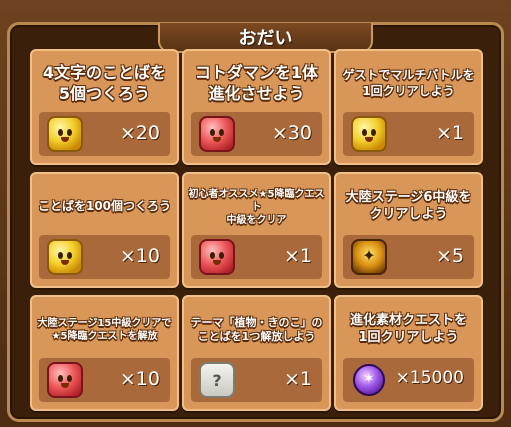 The width and height of the screenshot is (511, 427). I want to click on reward-bar: ✦ ×5, so click(408, 257).